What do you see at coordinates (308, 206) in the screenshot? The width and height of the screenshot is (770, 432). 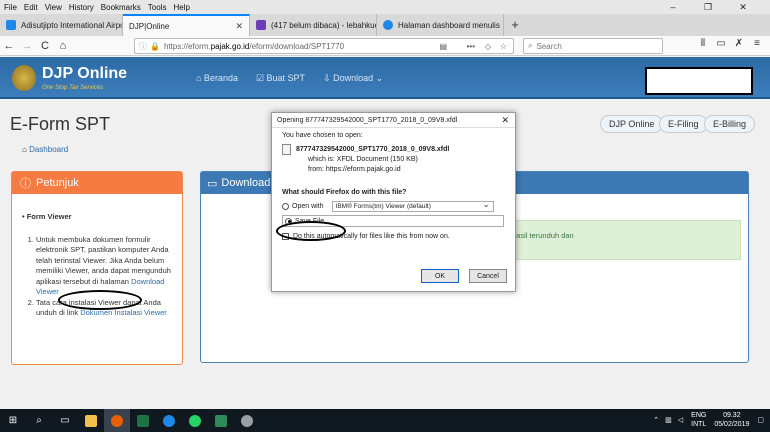 I see `open-with-label: Open with` at bounding box center [308, 206].